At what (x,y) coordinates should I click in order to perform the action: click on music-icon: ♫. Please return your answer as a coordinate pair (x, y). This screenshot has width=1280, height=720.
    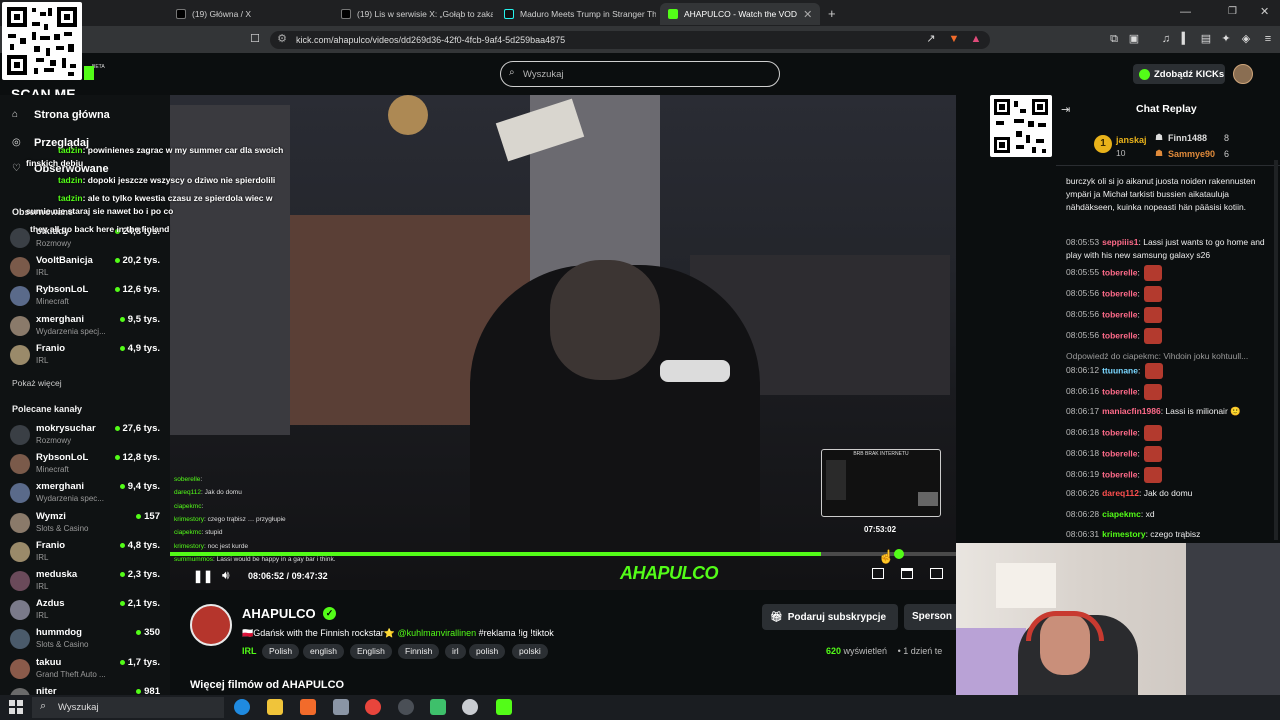
    Looking at the image, I should click on (1166, 39).